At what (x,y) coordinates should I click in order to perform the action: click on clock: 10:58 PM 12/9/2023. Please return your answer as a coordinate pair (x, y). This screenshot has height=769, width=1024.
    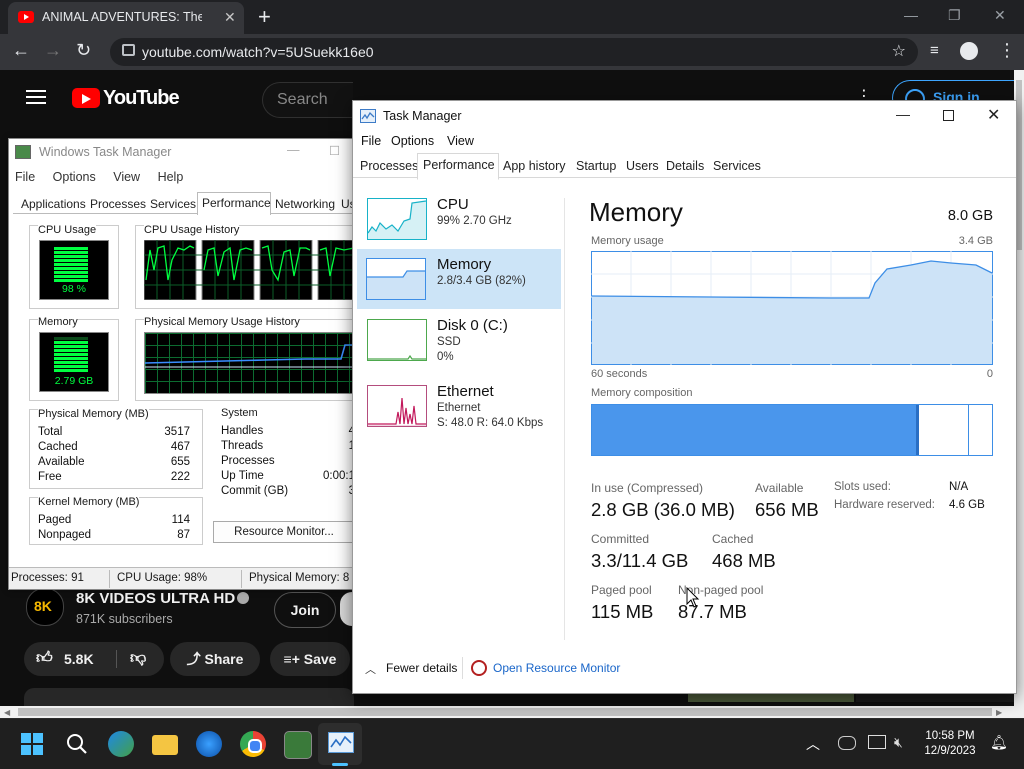
    Looking at the image, I should click on (950, 744).